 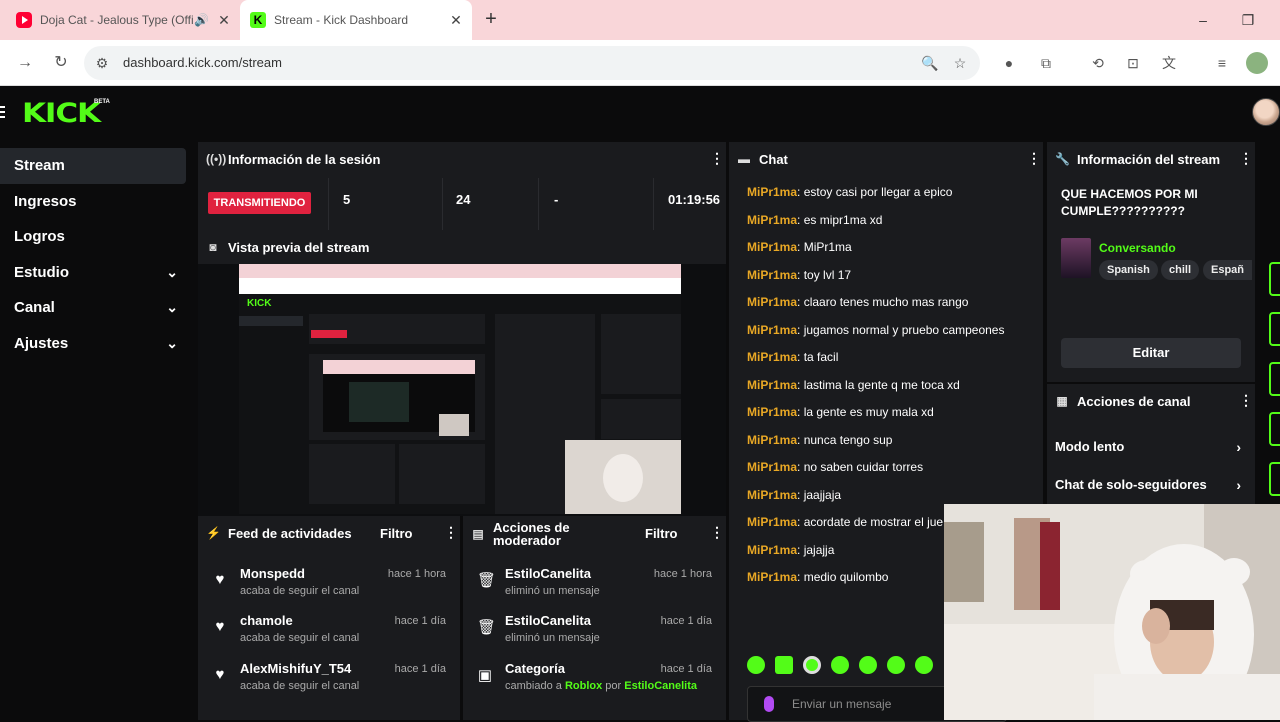 I want to click on chat-message: MiPr1ma: jajajja, so click(x=790, y=550).